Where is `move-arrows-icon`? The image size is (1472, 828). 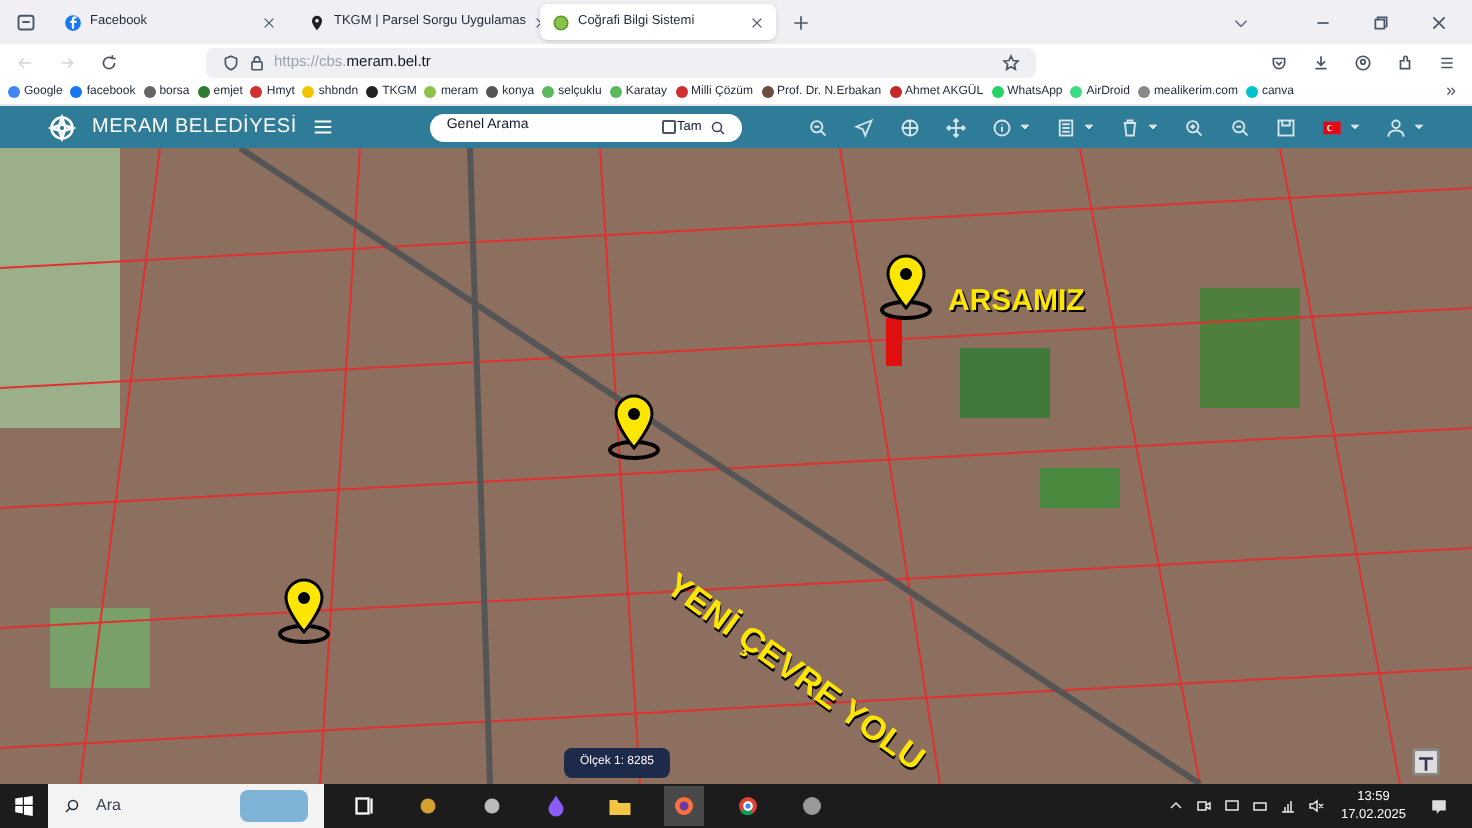 move-arrows-icon is located at coordinates (956, 127).